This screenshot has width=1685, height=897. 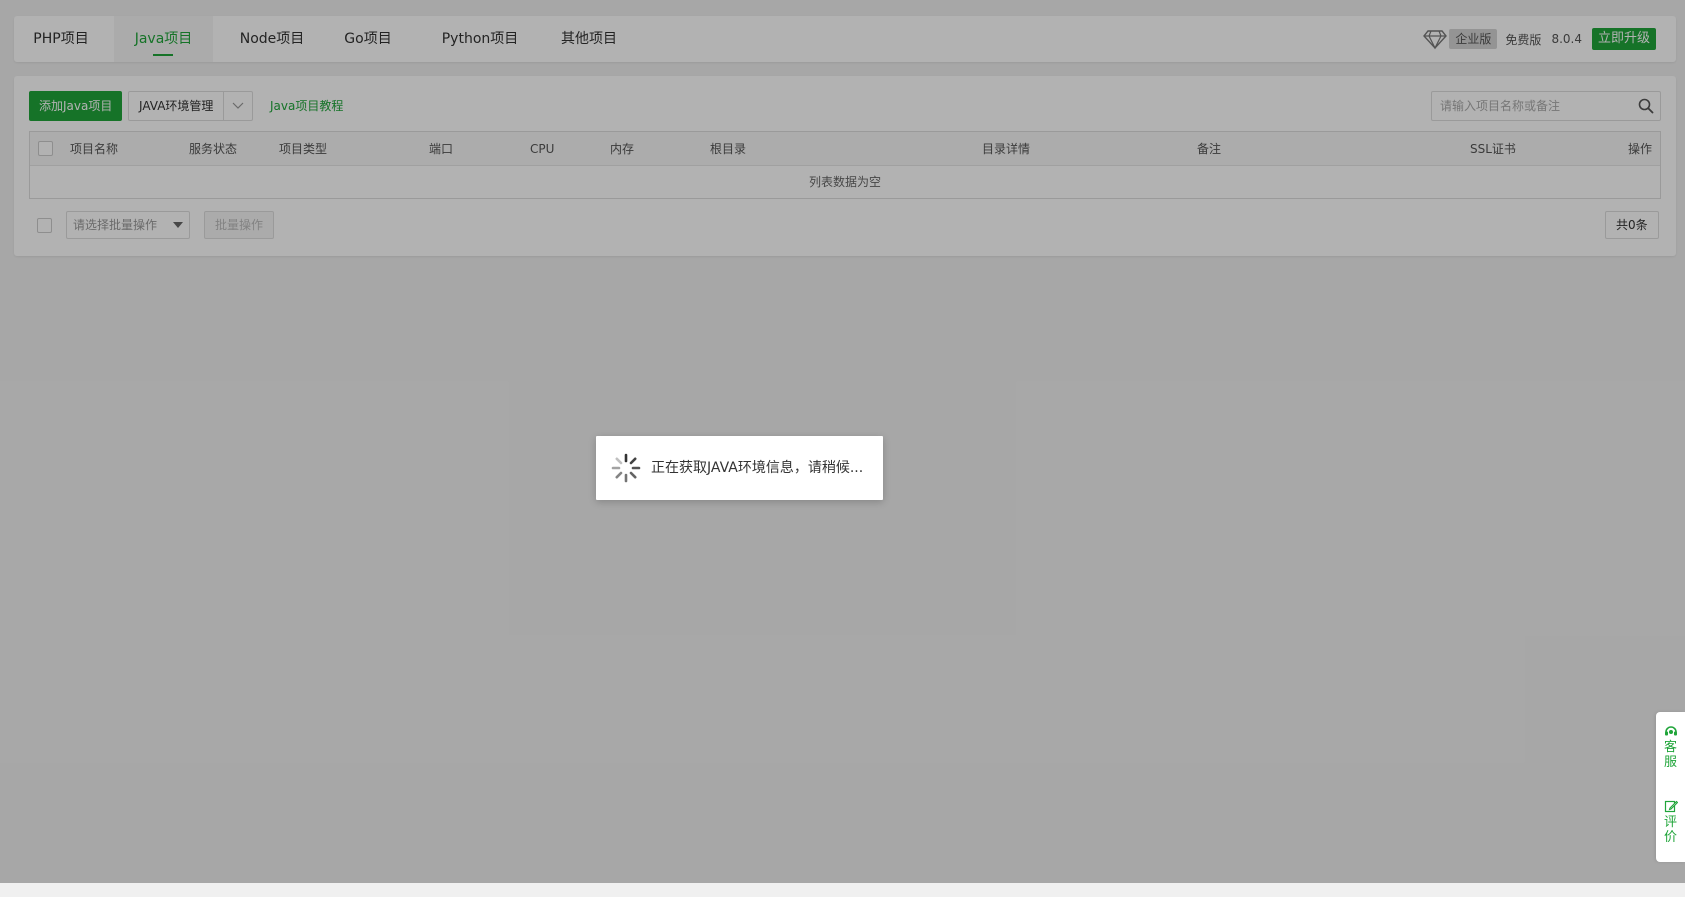 What do you see at coordinates (1670, 837) in the screenshot?
I see `side-text: 价` at bounding box center [1670, 837].